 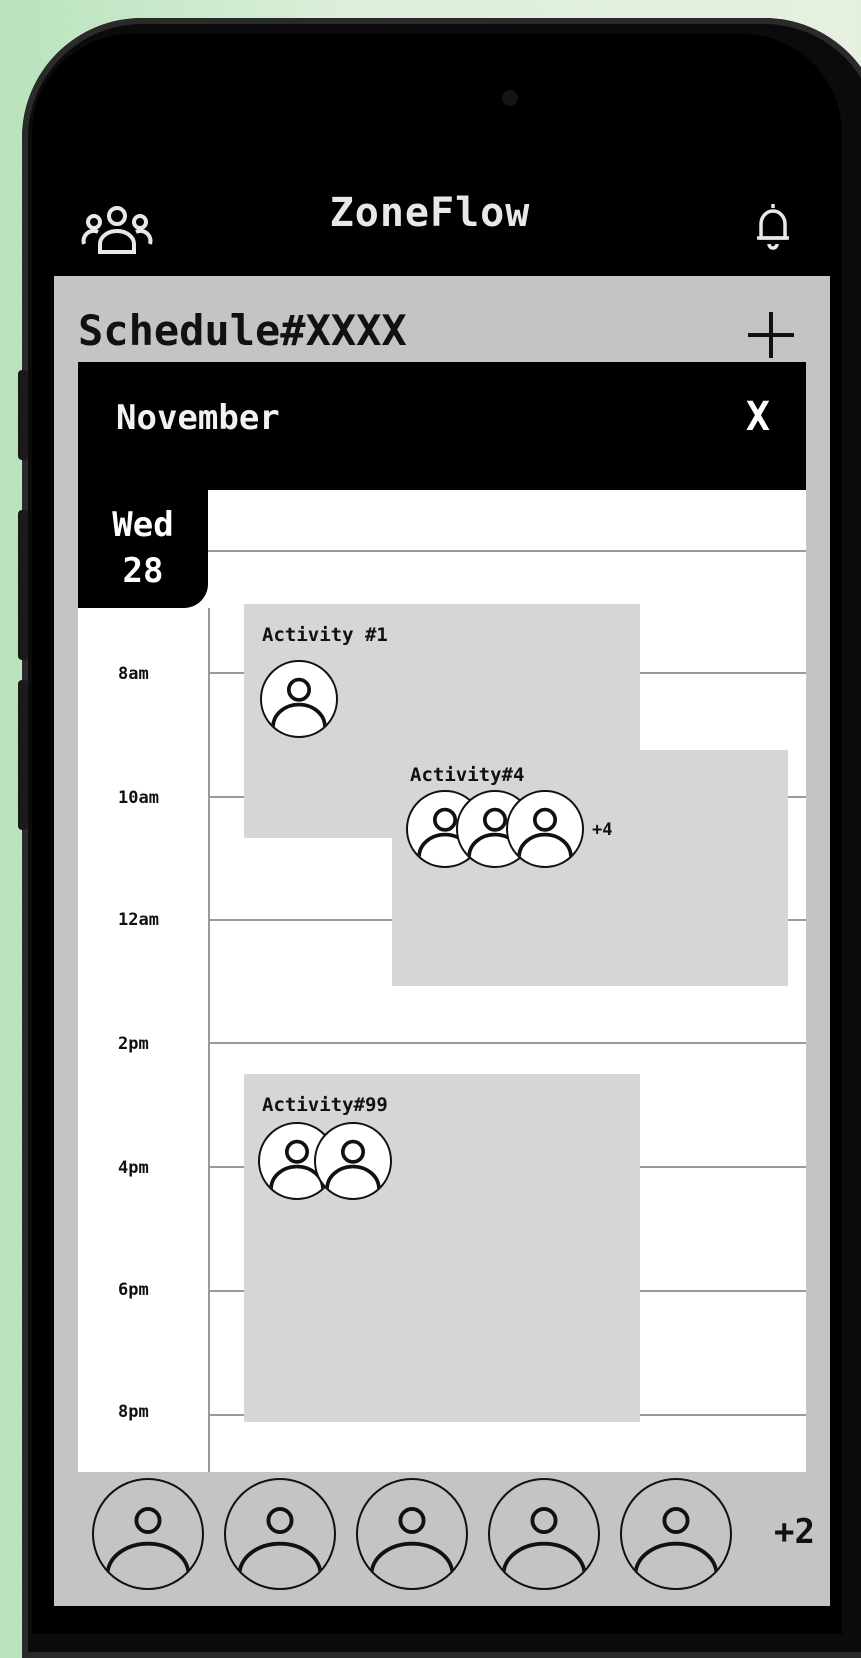 What do you see at coordinates (133, 1290) in the screenshot?
I see `time-label: 6pm` at bounding box center [133, 1290].